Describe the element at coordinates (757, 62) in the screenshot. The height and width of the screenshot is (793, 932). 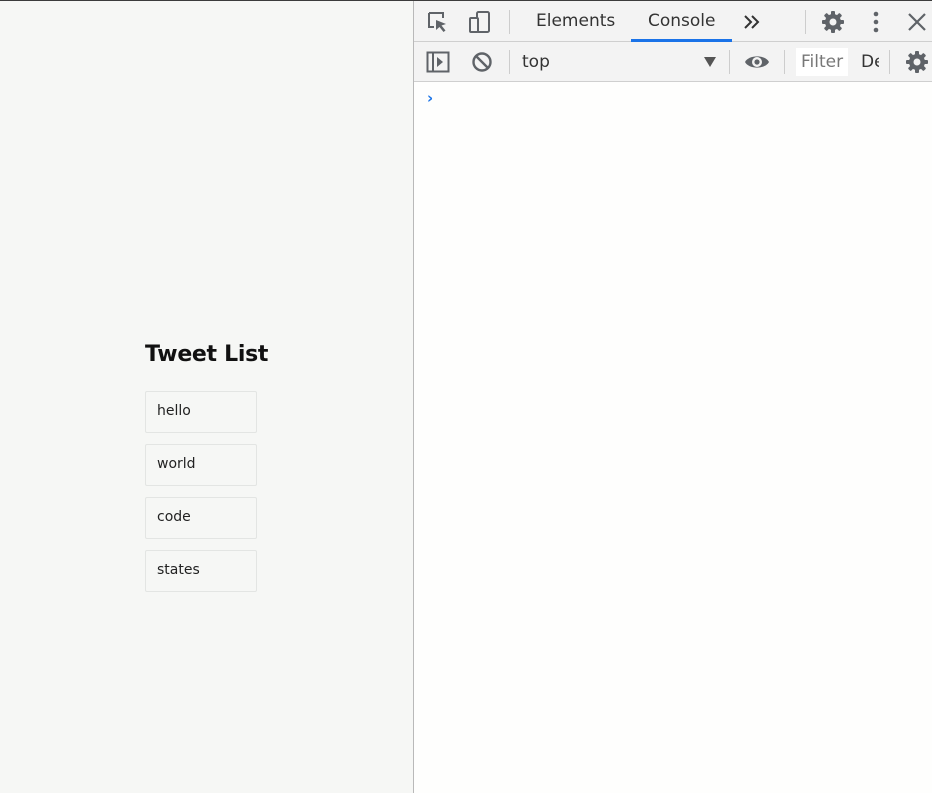
I see `eye-icon` at that location.